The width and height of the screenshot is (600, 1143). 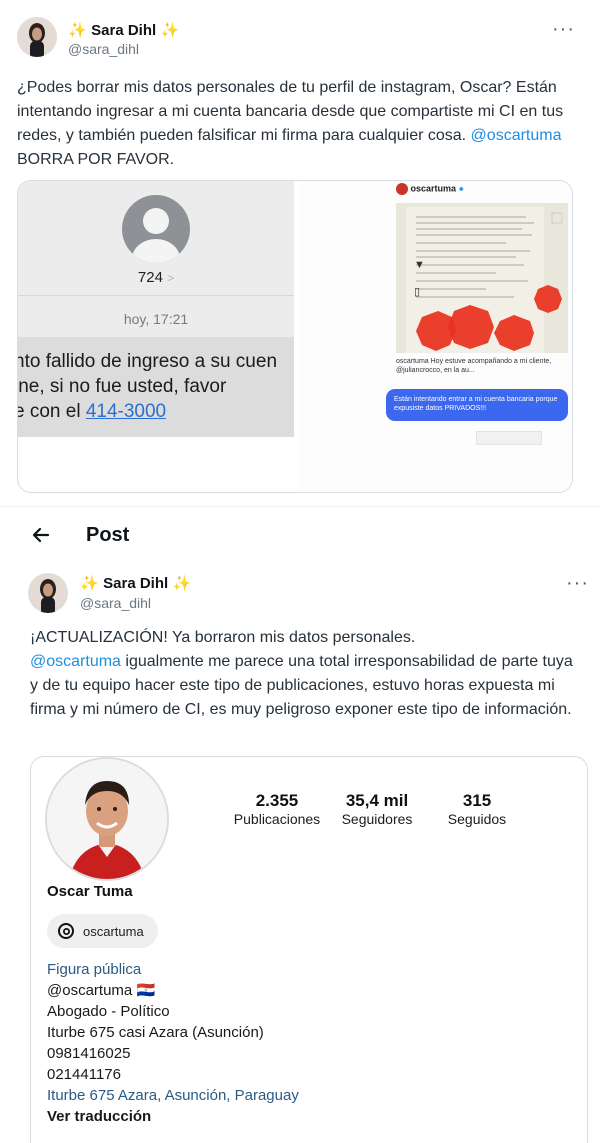 What do you see at coordinates (108, 1011) in the screenshot?
I see `bio-line: Abogado - Político` at bounding box center [108, 1011].